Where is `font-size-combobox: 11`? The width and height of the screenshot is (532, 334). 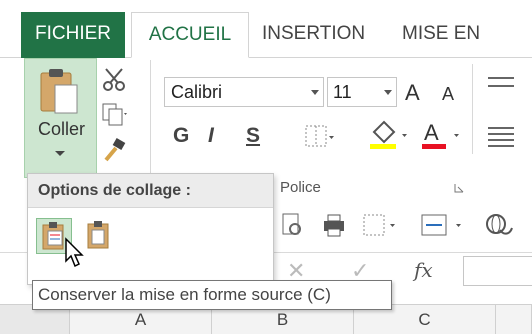 font-size-combobox: 11 is located at coordinates (362, 92).